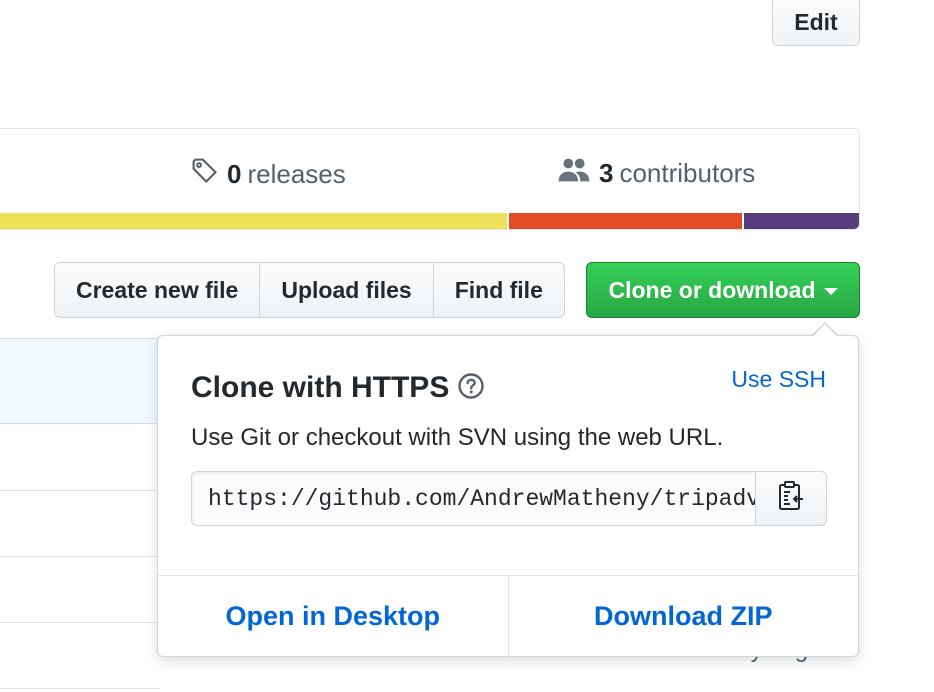 The image size is (934, 692). I want to click on upload-files-button: Upload files, so click(346, 290).